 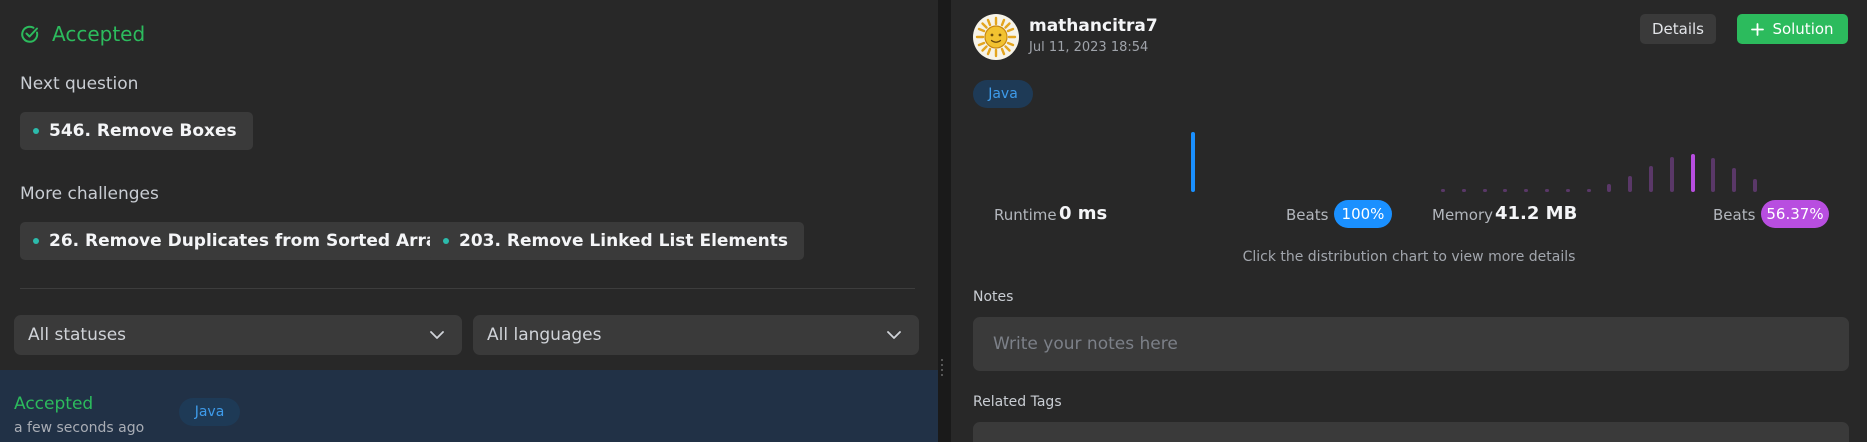 What do you see at coordinates (467, 288) in the screenshot?
I see `divider` at bounding box center [467, 288].